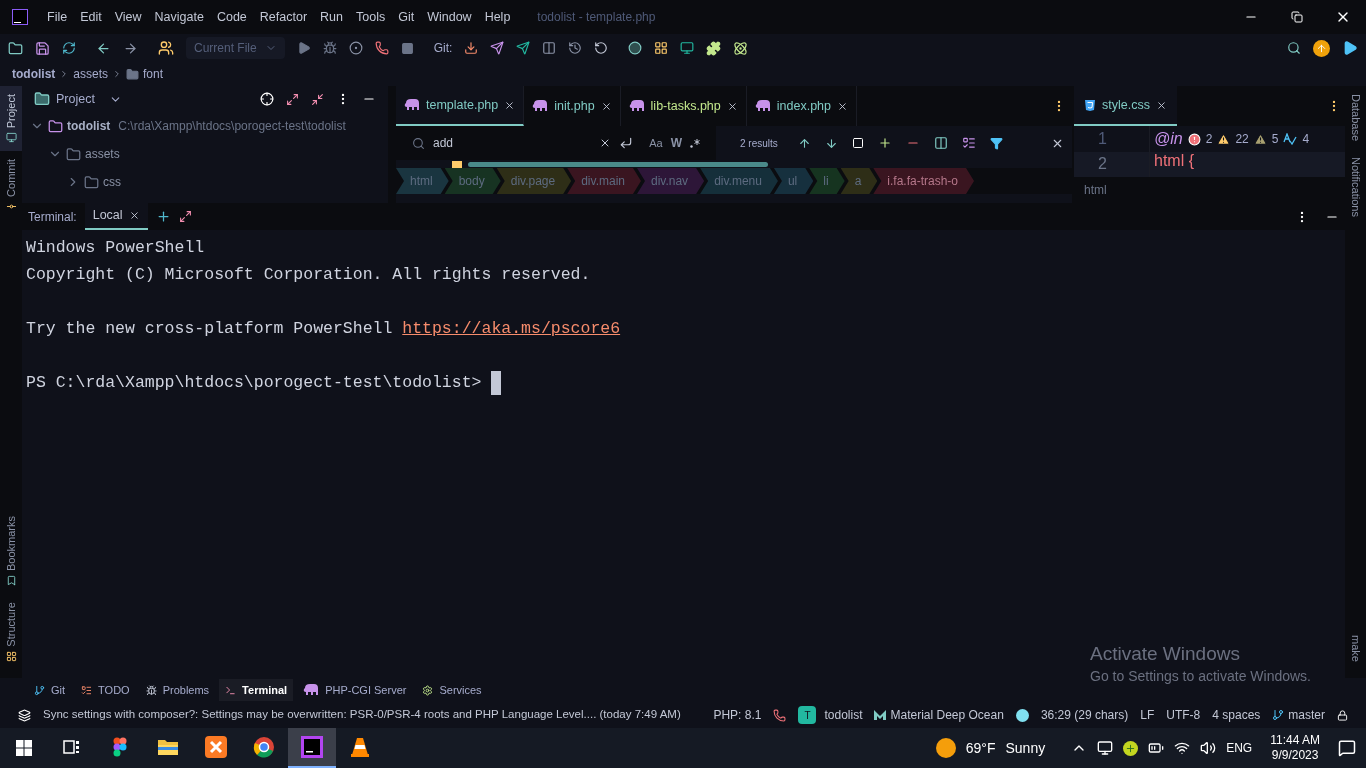 The image size is (1366, 768). What do you see at coordinates (177, 690) in the screenshot?
I see `tool-window-tab: Problems` at bounding box center [177, 690].